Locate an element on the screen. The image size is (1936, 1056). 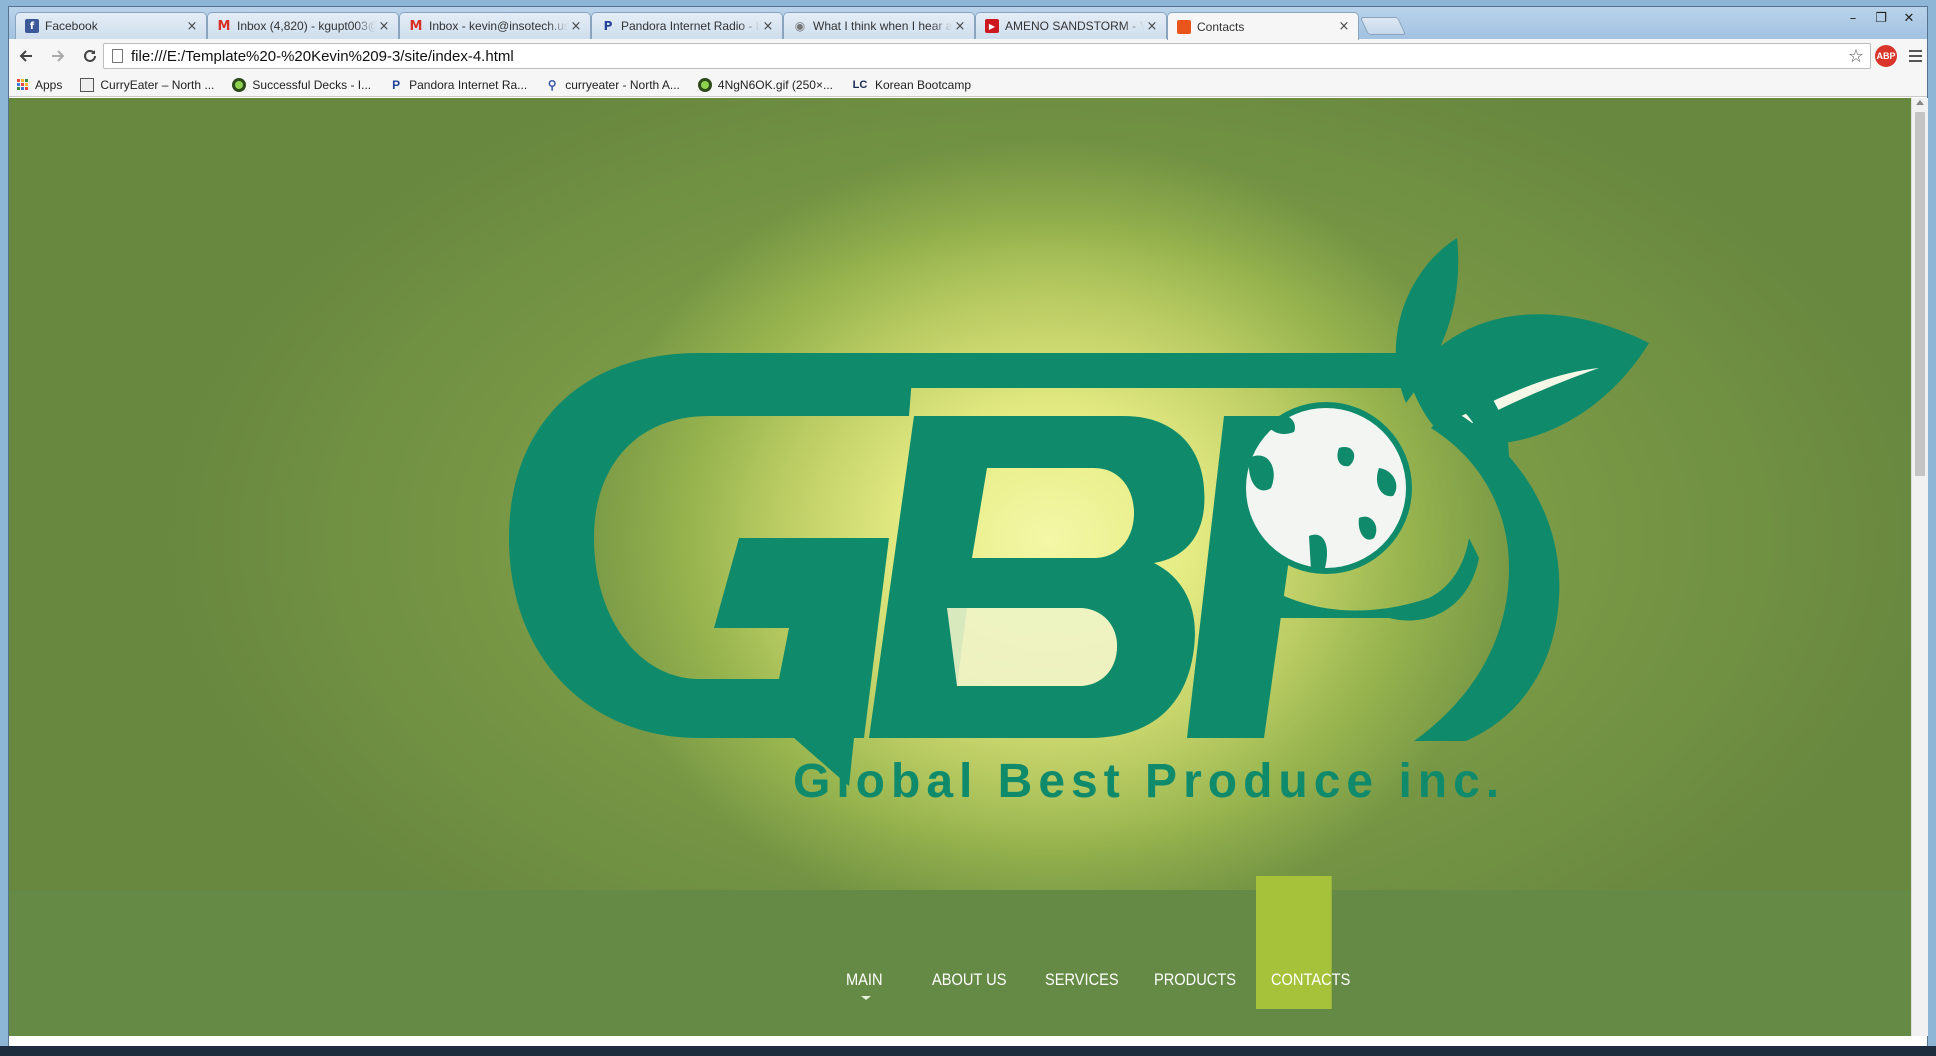
site-favicon is located at coordinates (1184, 26).